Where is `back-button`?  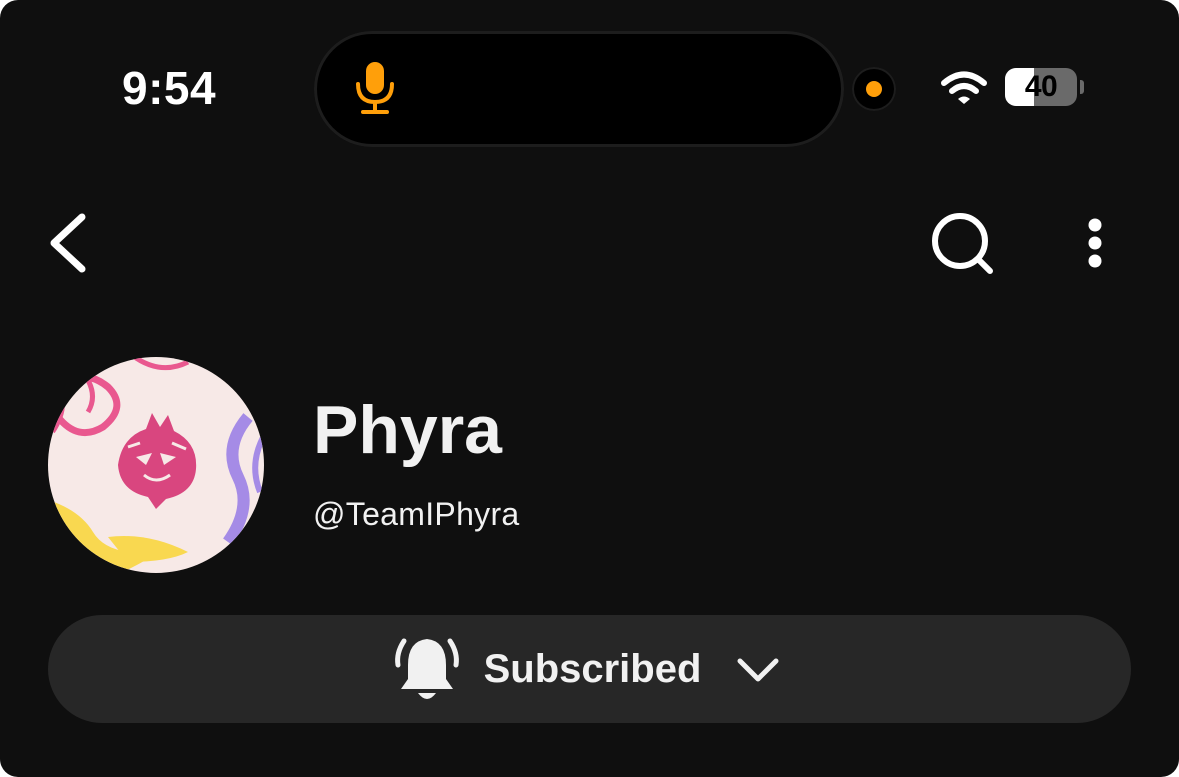
back-button is located at coordinates (70, 243).